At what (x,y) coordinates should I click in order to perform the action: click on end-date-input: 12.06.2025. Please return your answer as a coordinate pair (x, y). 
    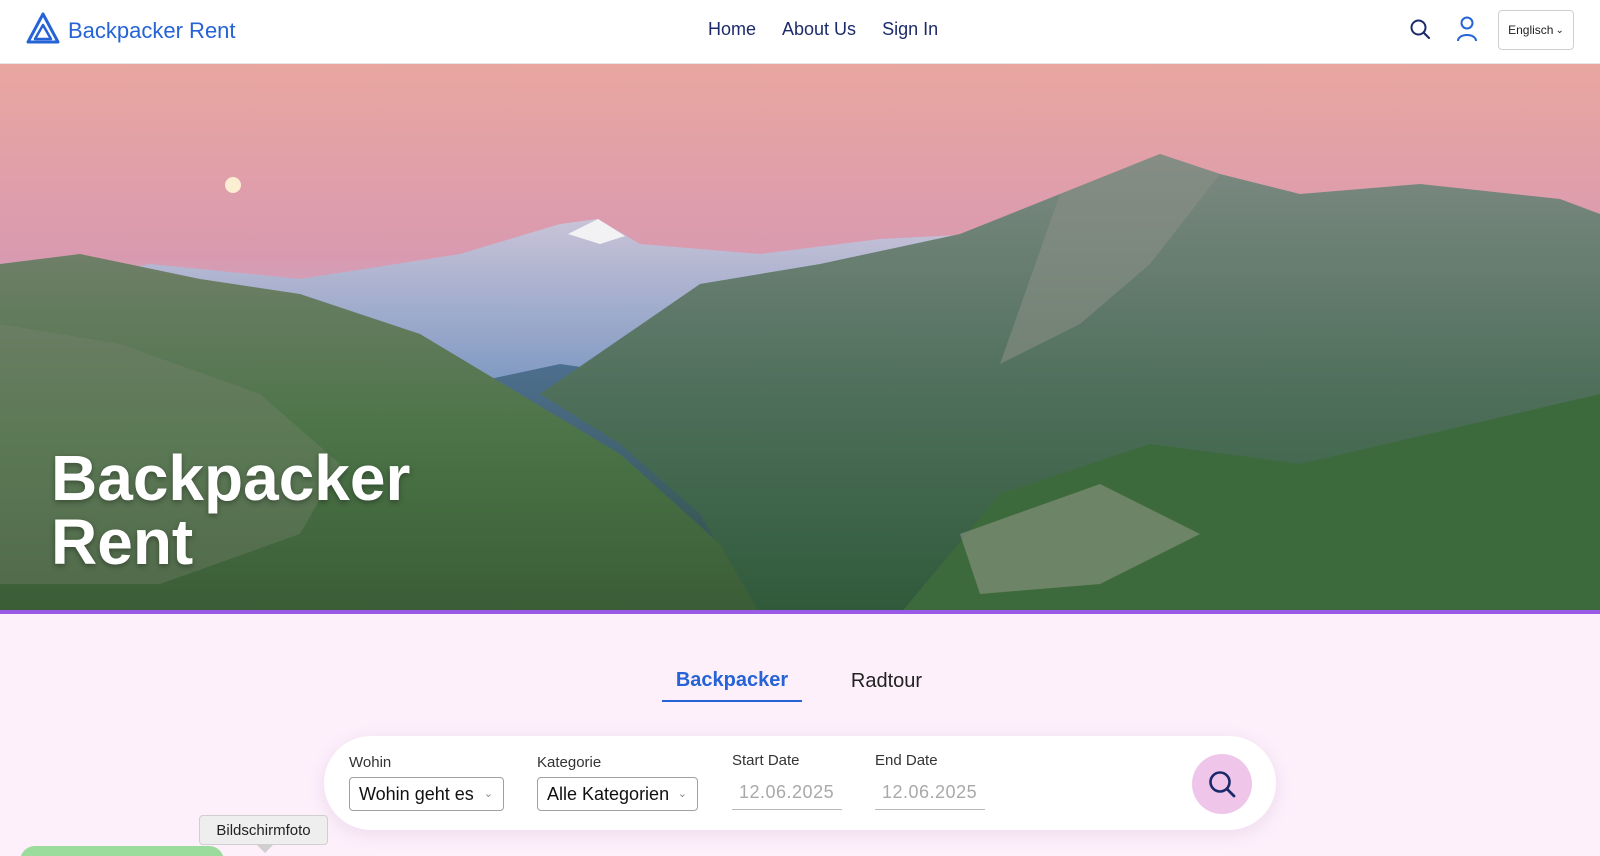
    Looking at the image, I should click on (930, 793).